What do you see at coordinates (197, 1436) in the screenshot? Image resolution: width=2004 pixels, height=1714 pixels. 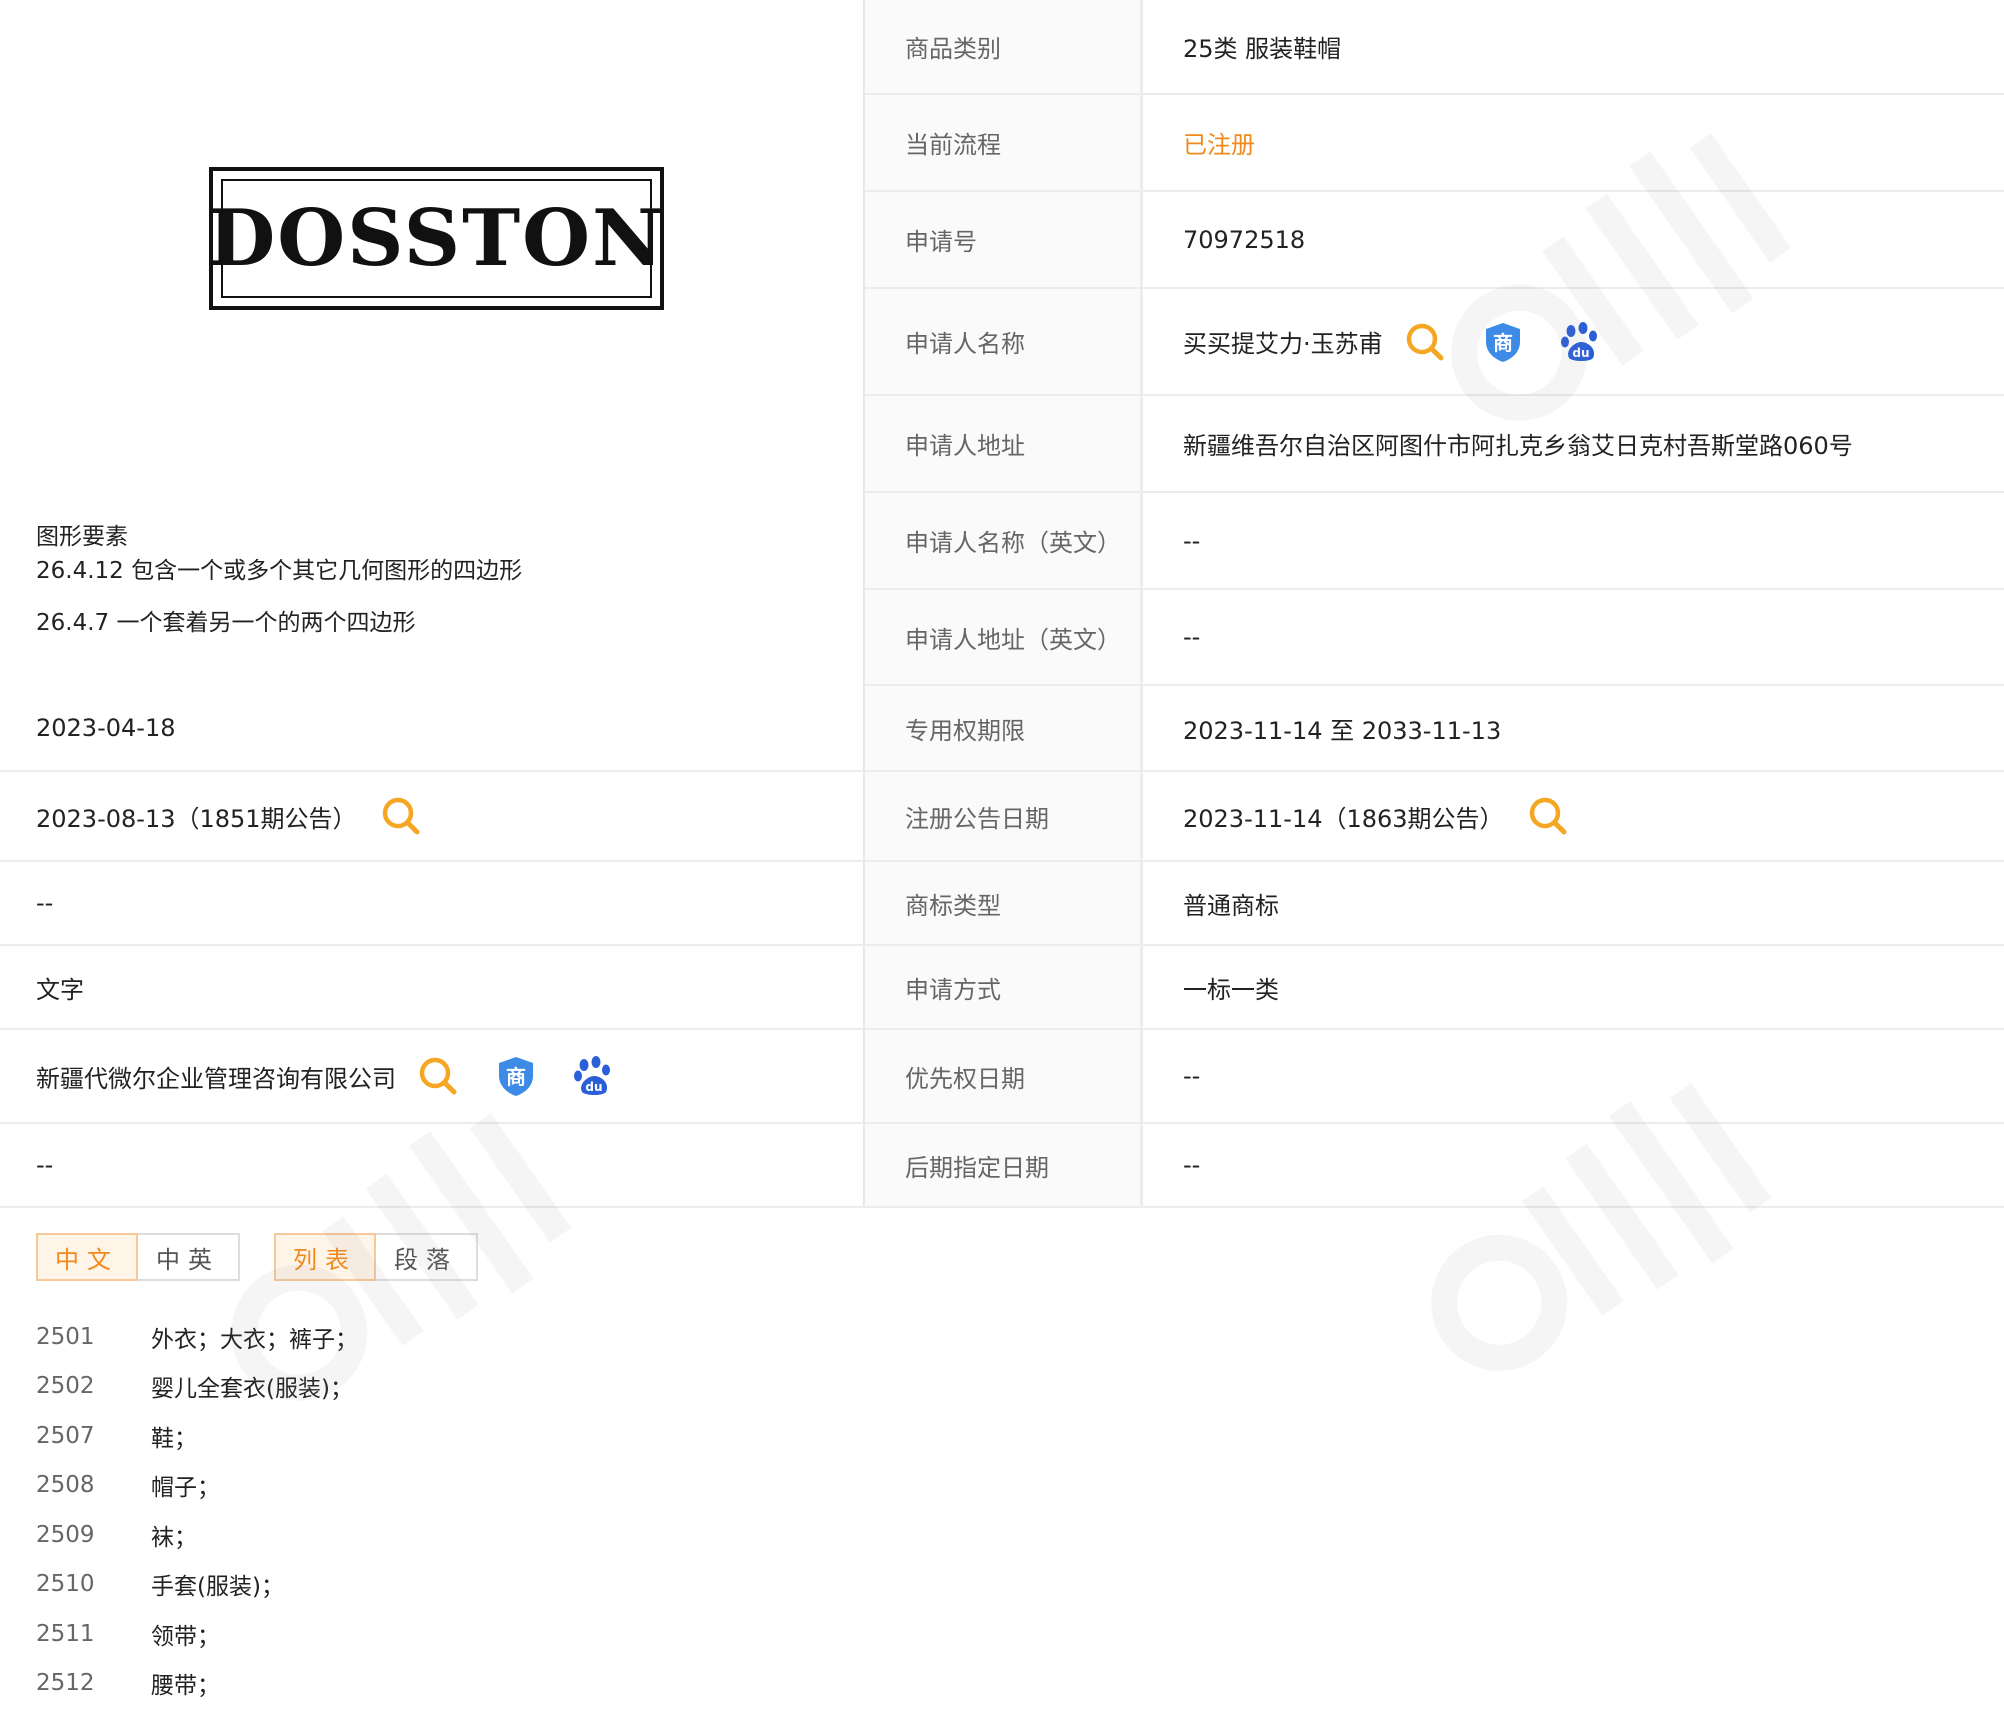 I see `list-item: 2507 鞋；` at bounding box center [197, 1436].